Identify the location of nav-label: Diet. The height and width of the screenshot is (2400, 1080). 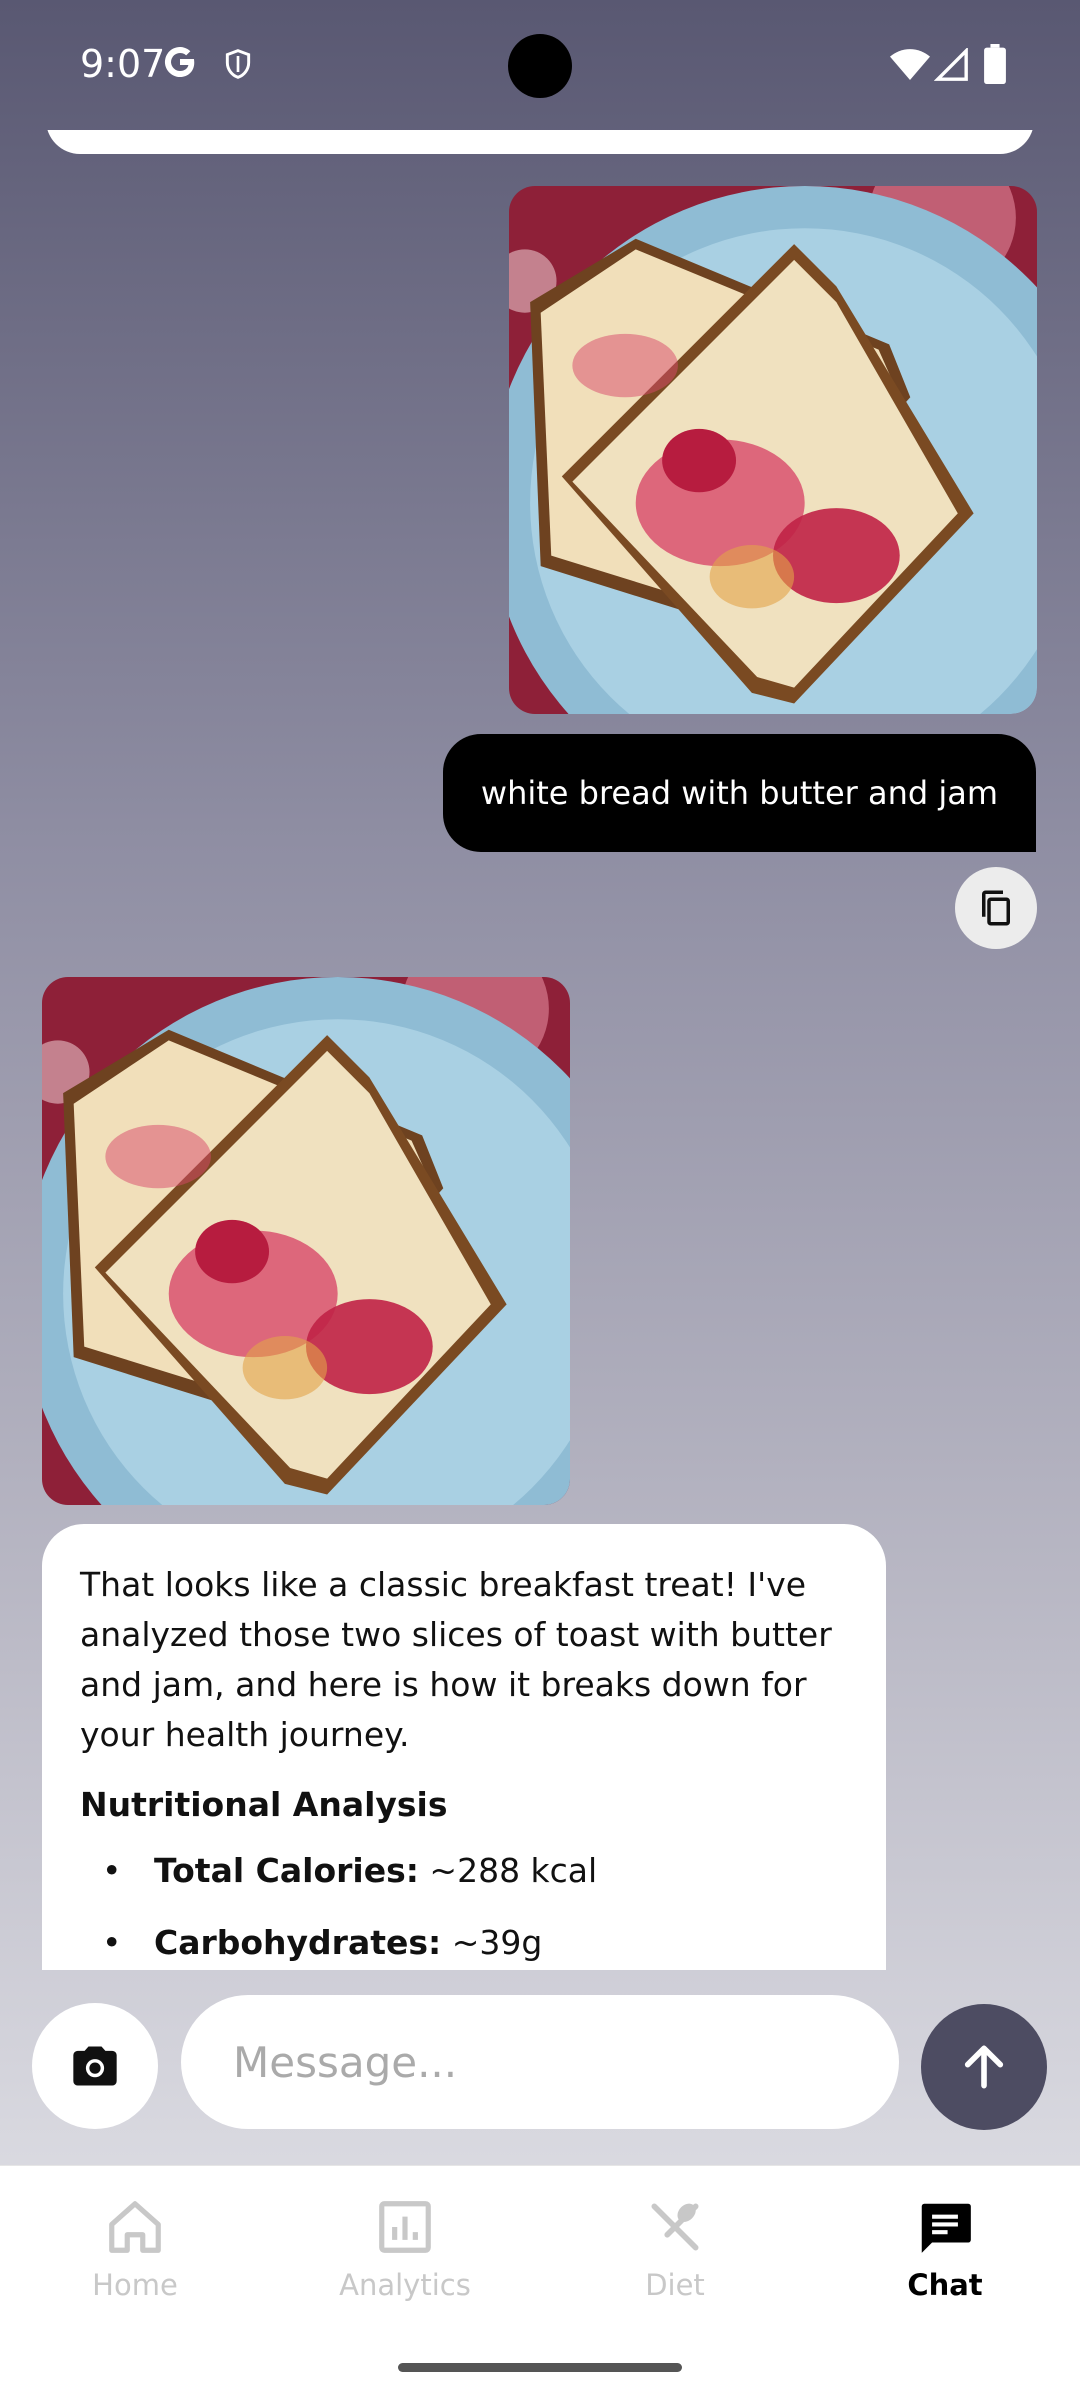
(675, 2285).